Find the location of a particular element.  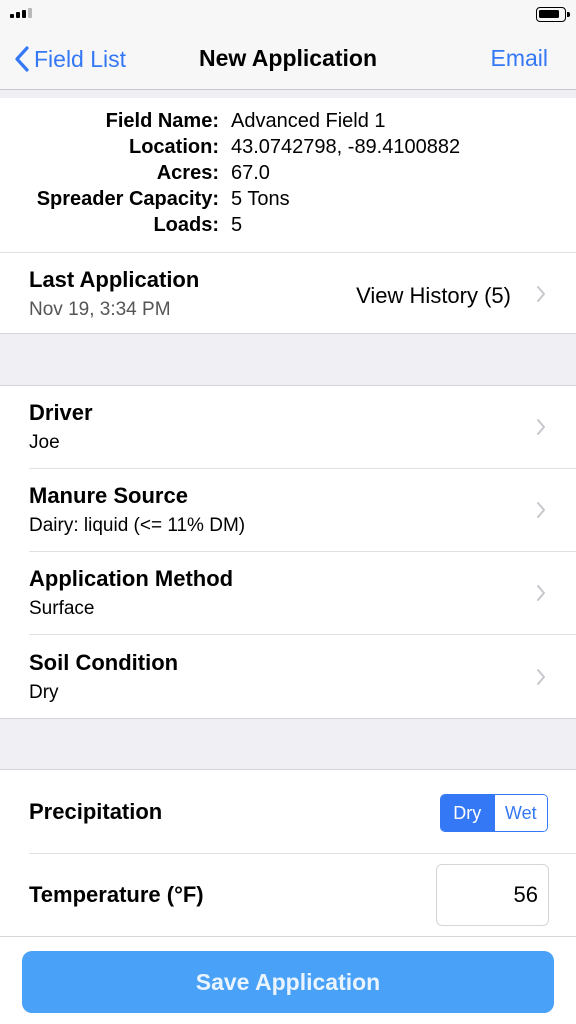

precipitation-option-wet: Wet is located at coordinates (520, 813).